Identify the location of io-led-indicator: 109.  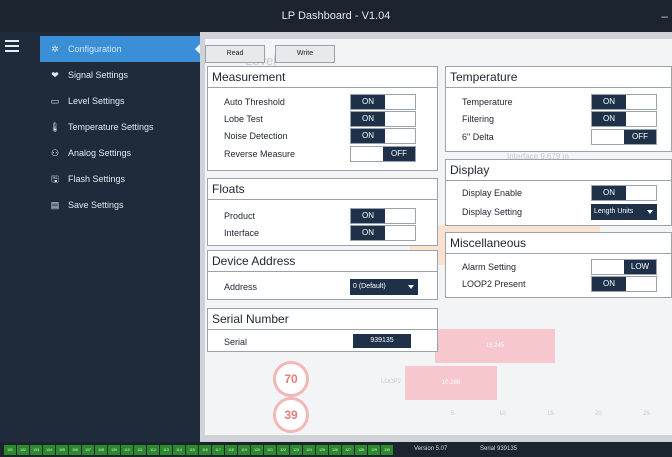
(114, 450).